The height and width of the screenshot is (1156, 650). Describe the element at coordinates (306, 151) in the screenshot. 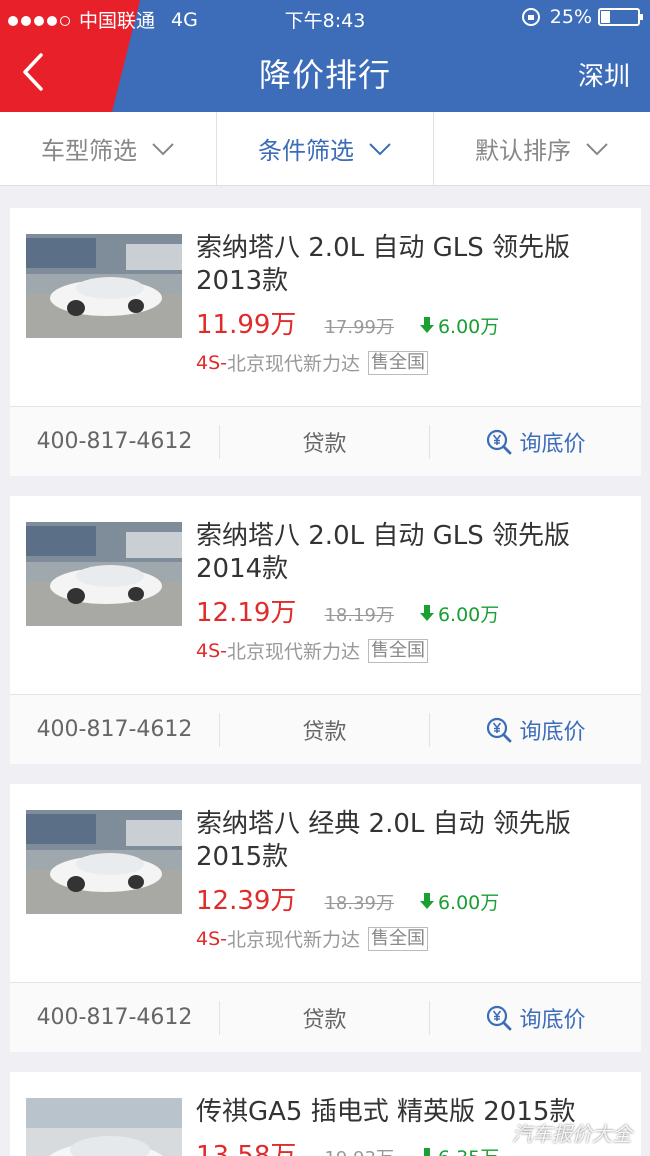

I see `filter-label: 条件筛选` at that location.